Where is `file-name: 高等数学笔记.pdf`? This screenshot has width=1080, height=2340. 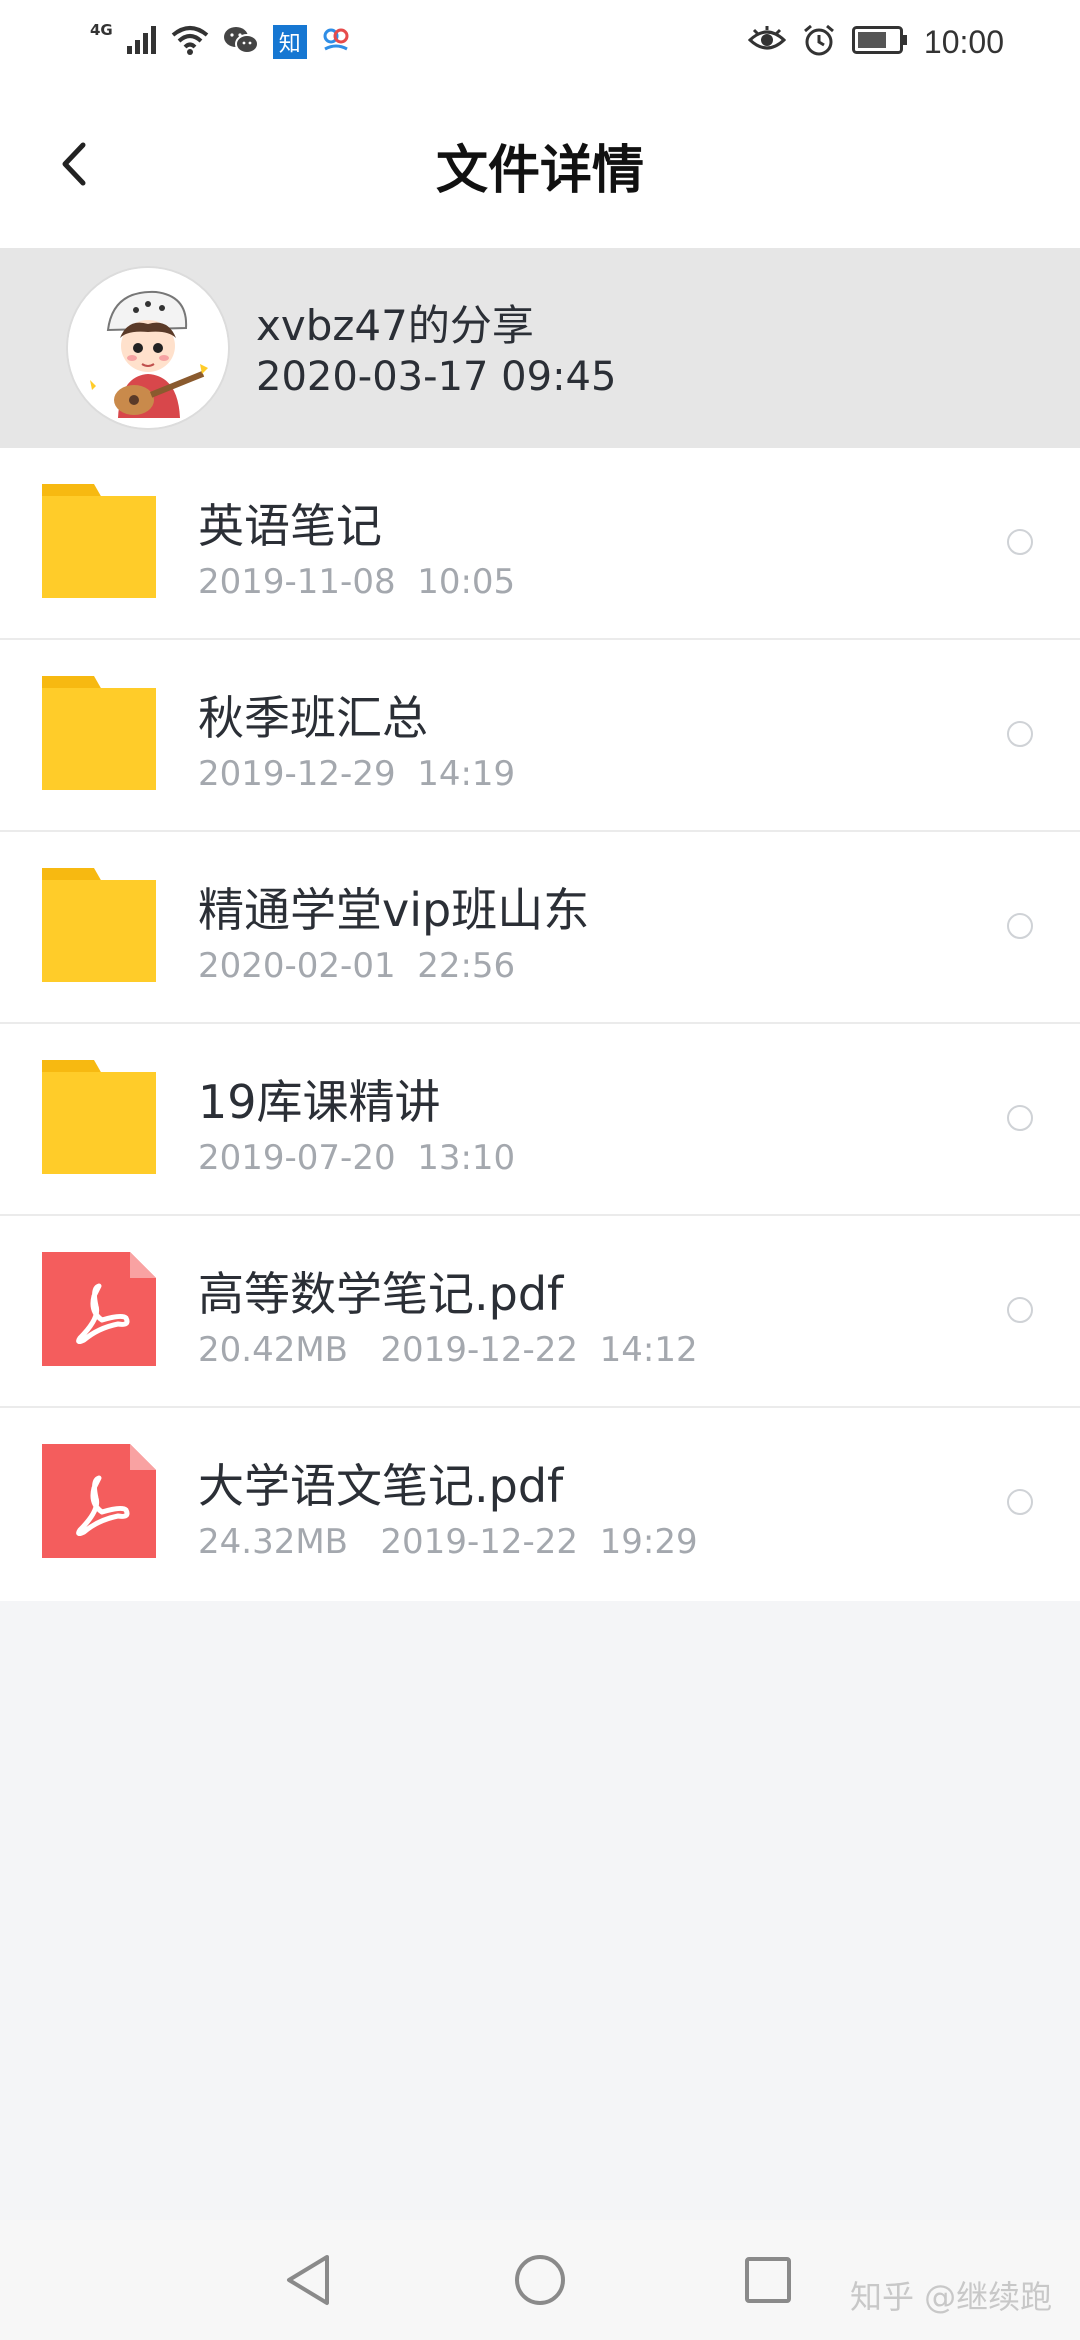 file-name: 高等数学笔记.pdf is located at coordinates (381, 1294).